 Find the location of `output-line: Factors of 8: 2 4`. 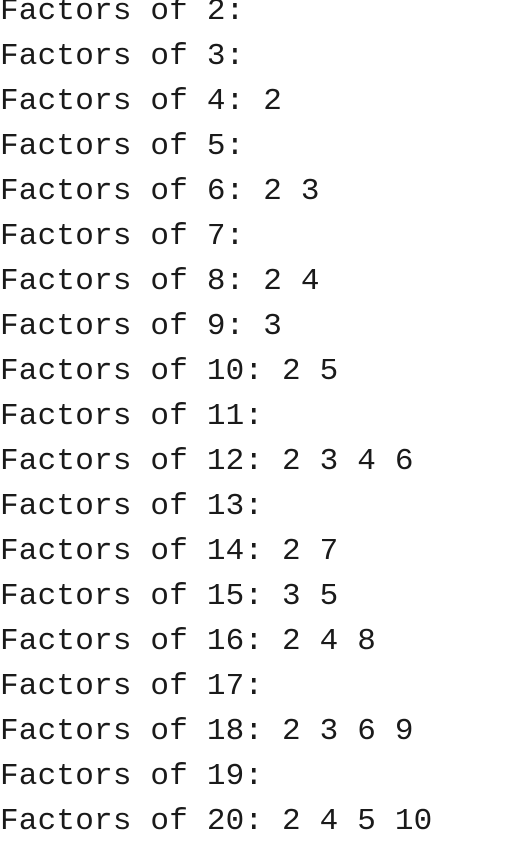

output-line: Factors of 8: 2 4 is located at coordinates (160, 281).